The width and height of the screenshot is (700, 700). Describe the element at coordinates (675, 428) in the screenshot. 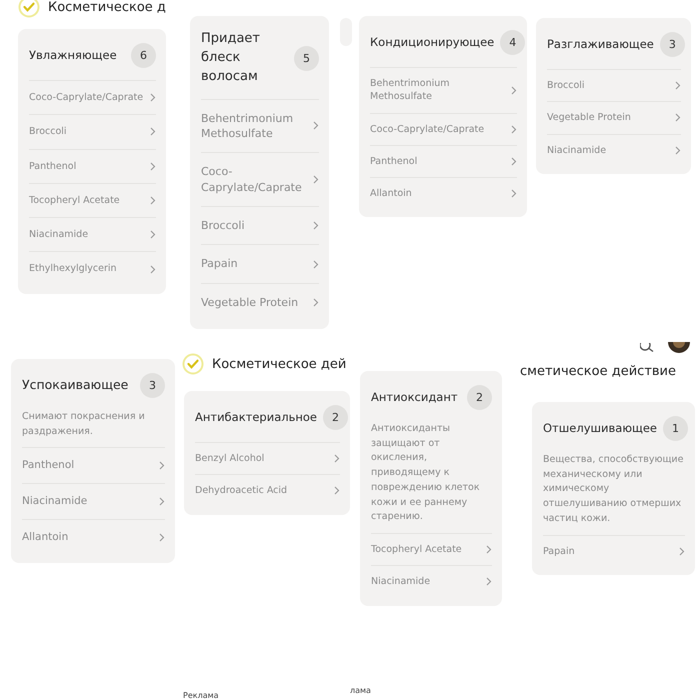

I see `count-badge: 1` at that location.